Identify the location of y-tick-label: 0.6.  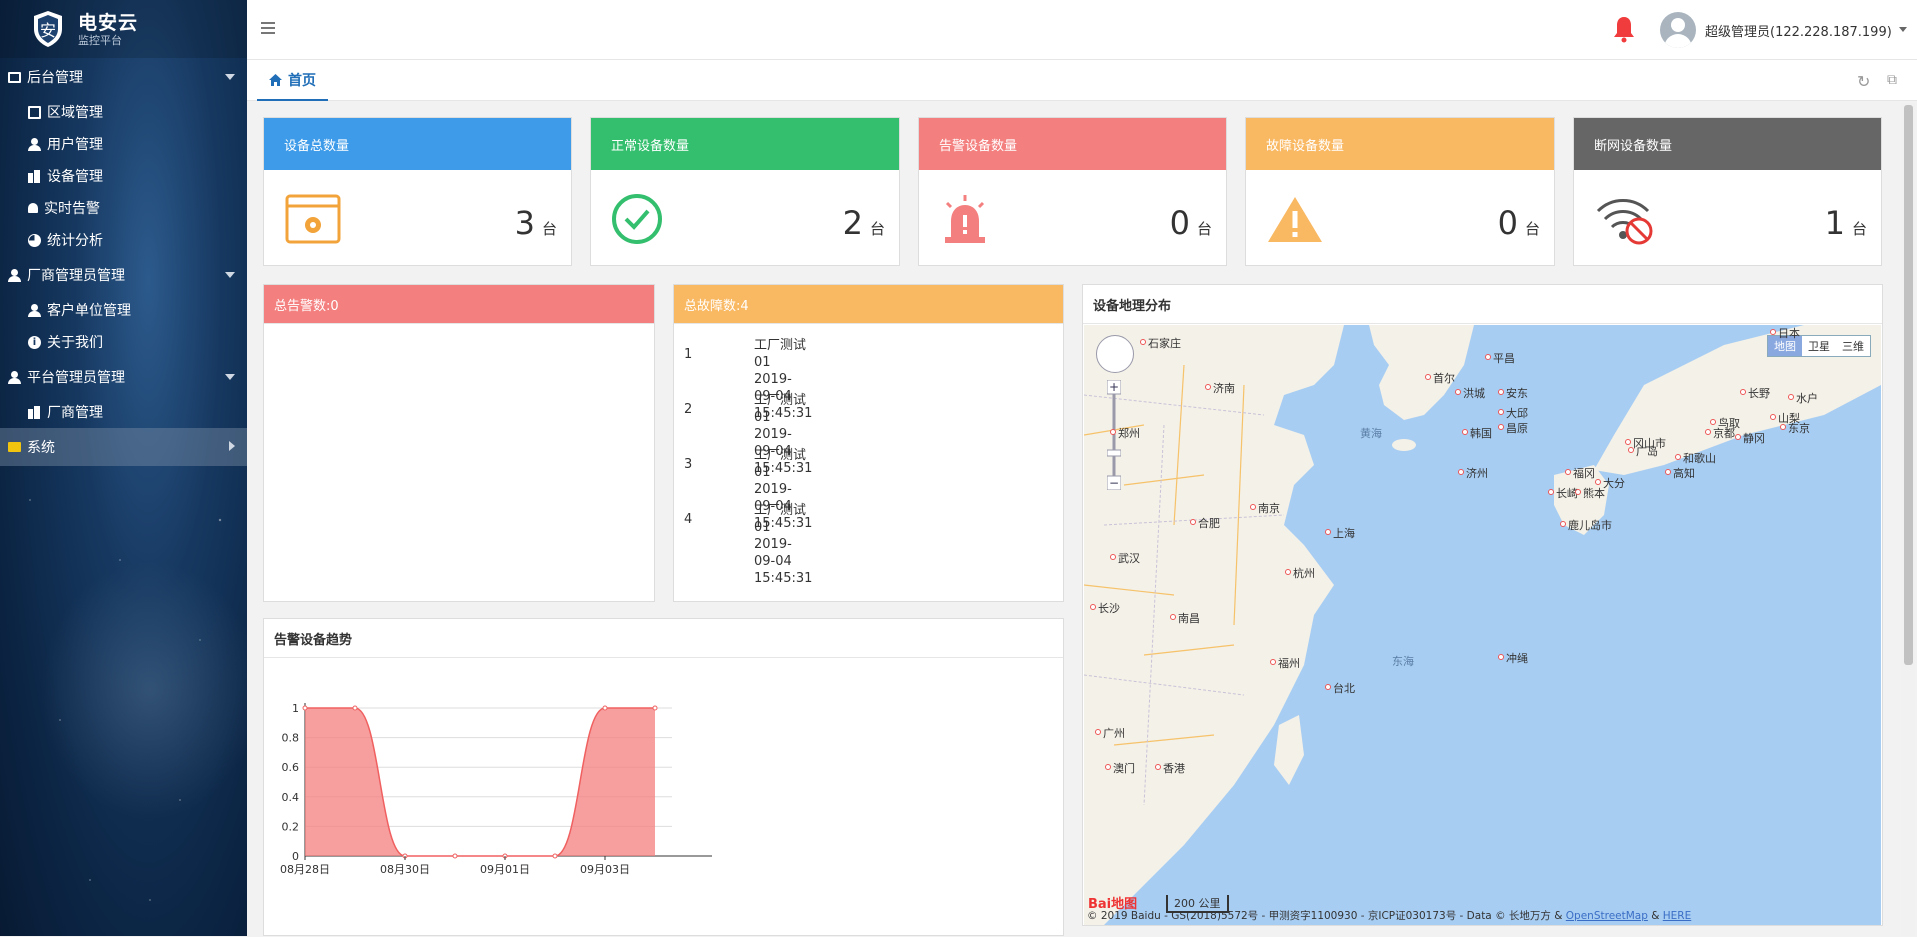
(291, 767).